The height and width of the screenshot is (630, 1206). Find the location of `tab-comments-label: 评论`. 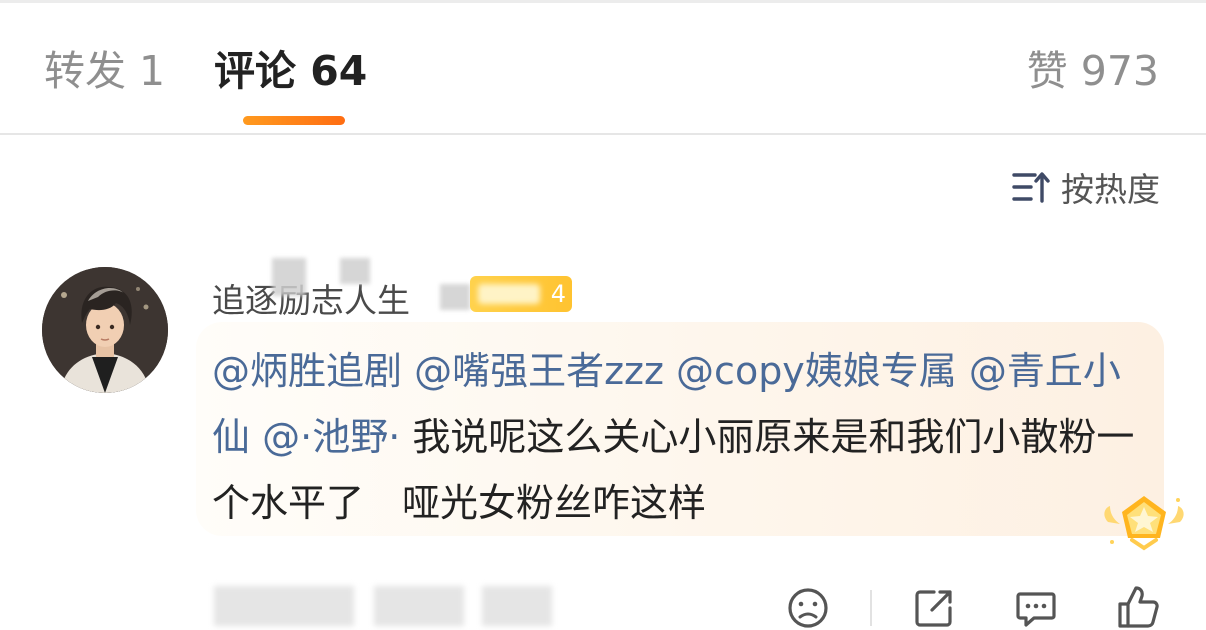

tab-comments-label: 评论 is located at coordinates (255, 71).